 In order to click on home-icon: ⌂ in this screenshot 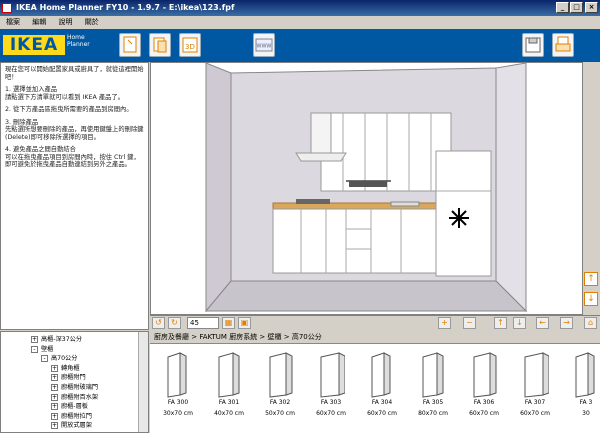, I will do `click(590, 323)`.